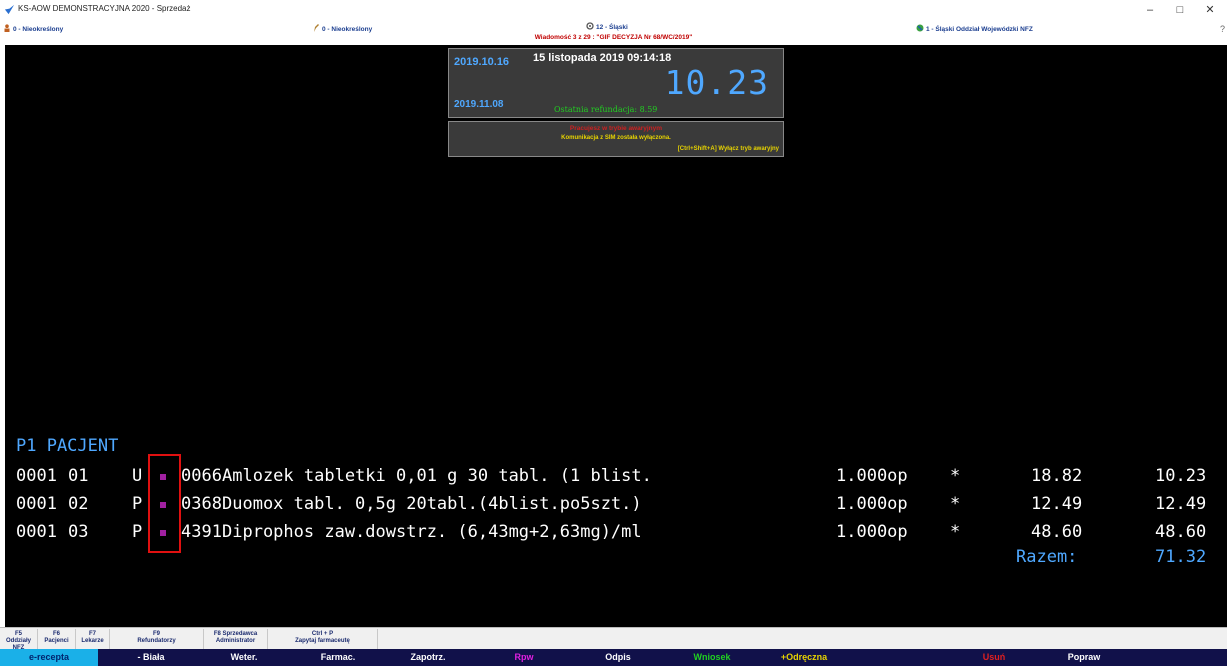 The image size is (1227, 666). Describe the element at coordinates (201, 504) in the screenshot. I see `row-product-id: 0368` at that location.